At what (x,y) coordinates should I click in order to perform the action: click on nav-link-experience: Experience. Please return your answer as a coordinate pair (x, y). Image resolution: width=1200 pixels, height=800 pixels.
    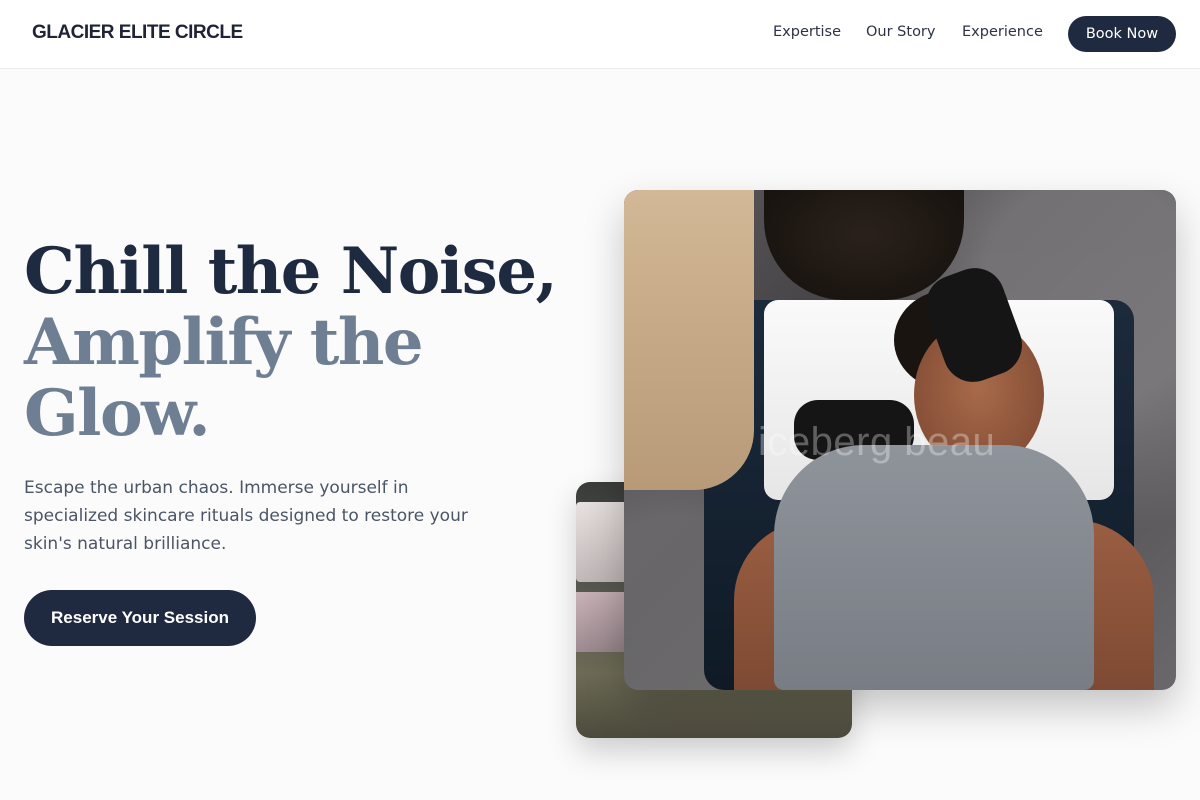
    Looking at the image, I should click on (1002, 32).